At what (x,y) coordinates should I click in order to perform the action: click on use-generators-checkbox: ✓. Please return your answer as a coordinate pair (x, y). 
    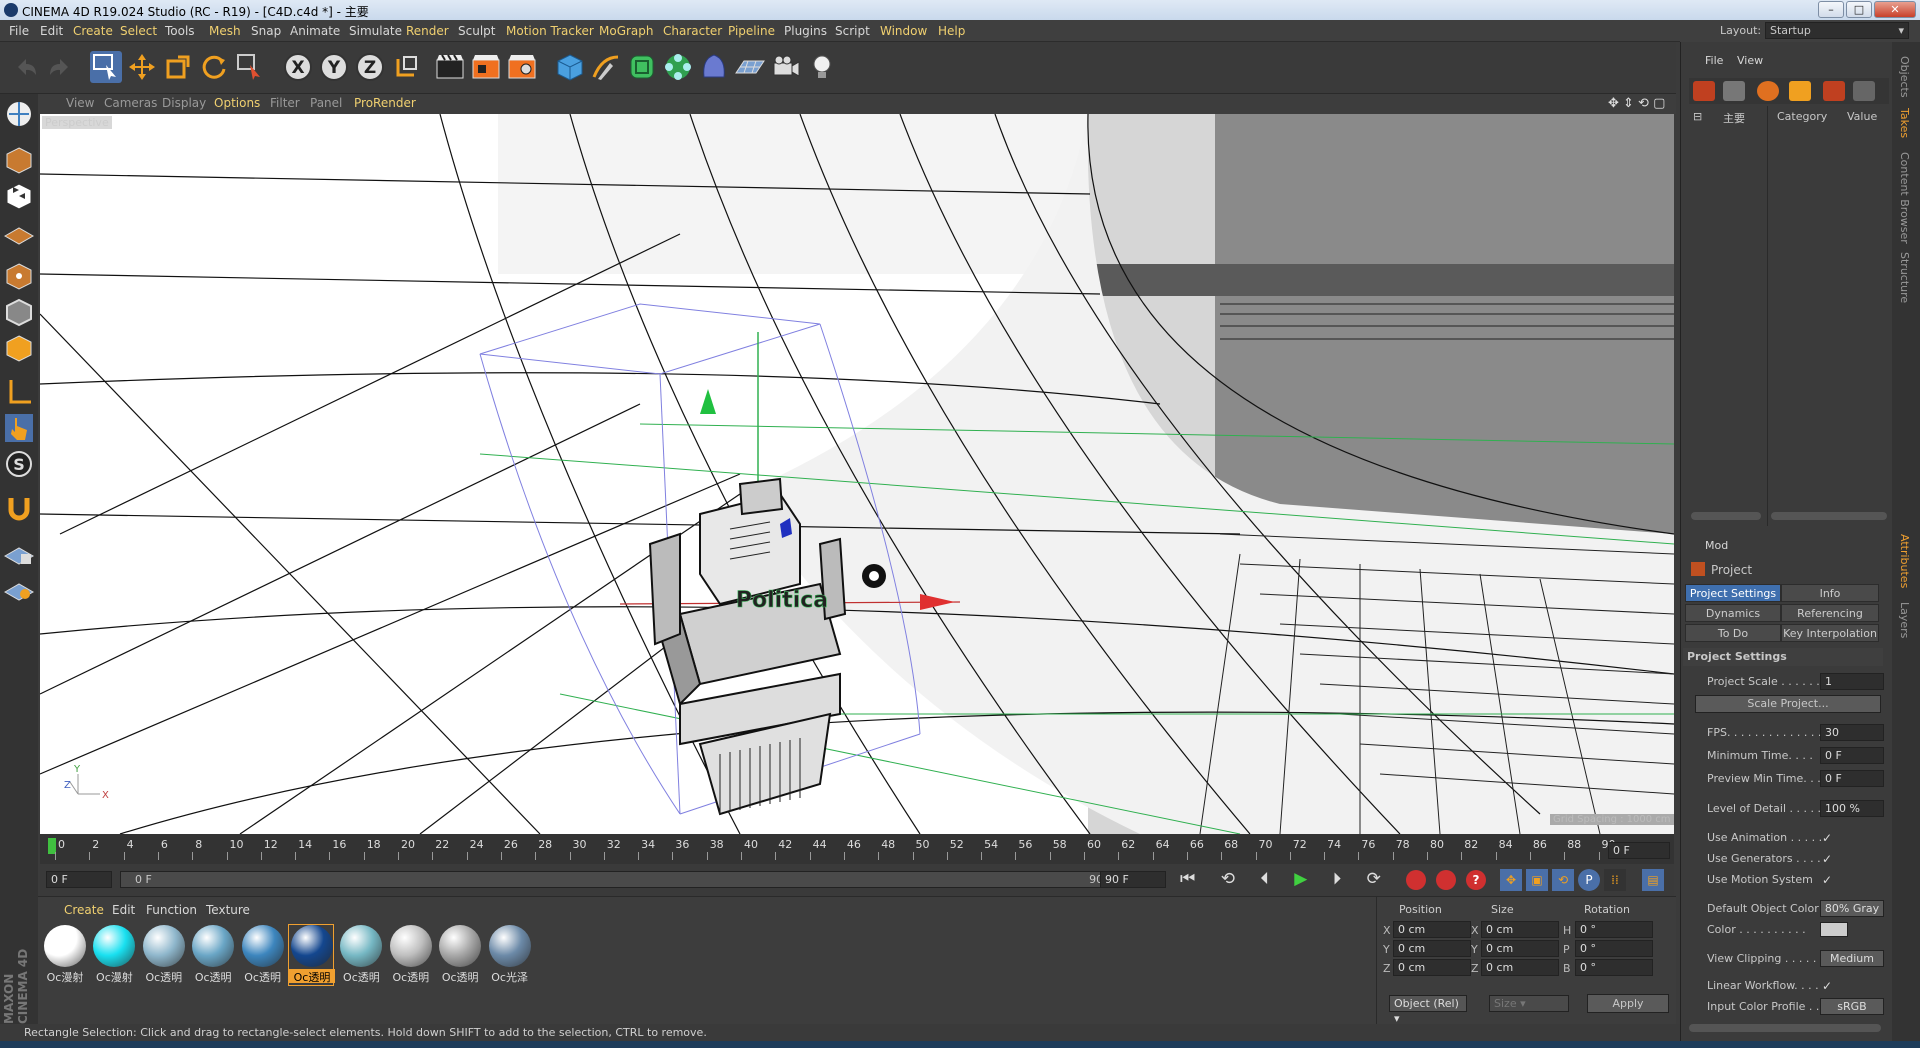
    Looking at the image, I should click on (1827, 859).